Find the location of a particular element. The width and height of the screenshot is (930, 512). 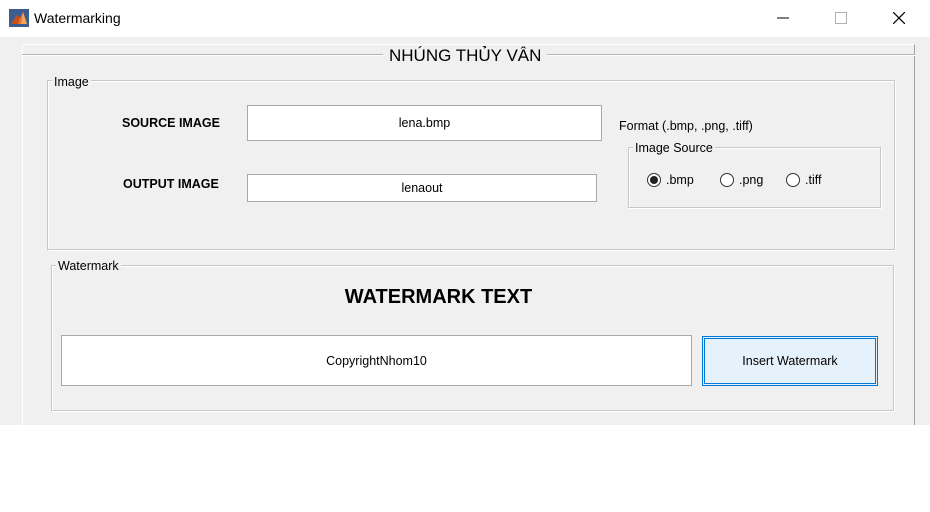

close-button is located at coordinates (899, 18).